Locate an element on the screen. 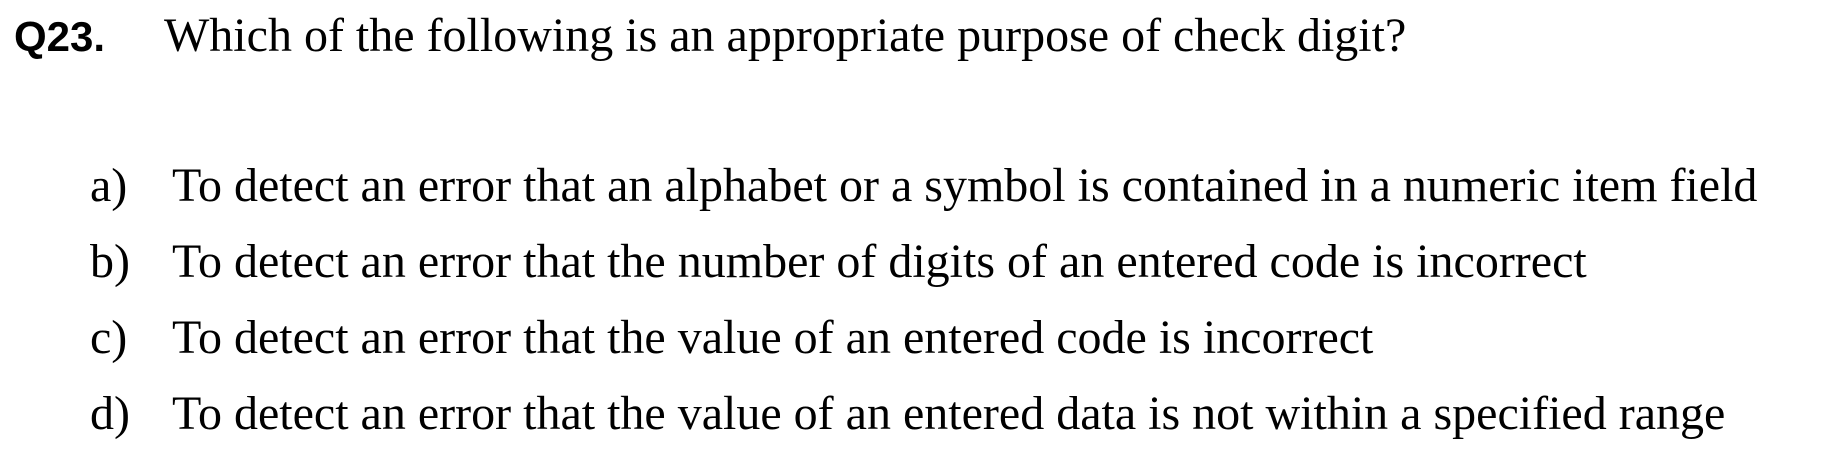 The width and height of the screenshot is (1838, 466). option-letter: b) is located at coordinates (110, 261).